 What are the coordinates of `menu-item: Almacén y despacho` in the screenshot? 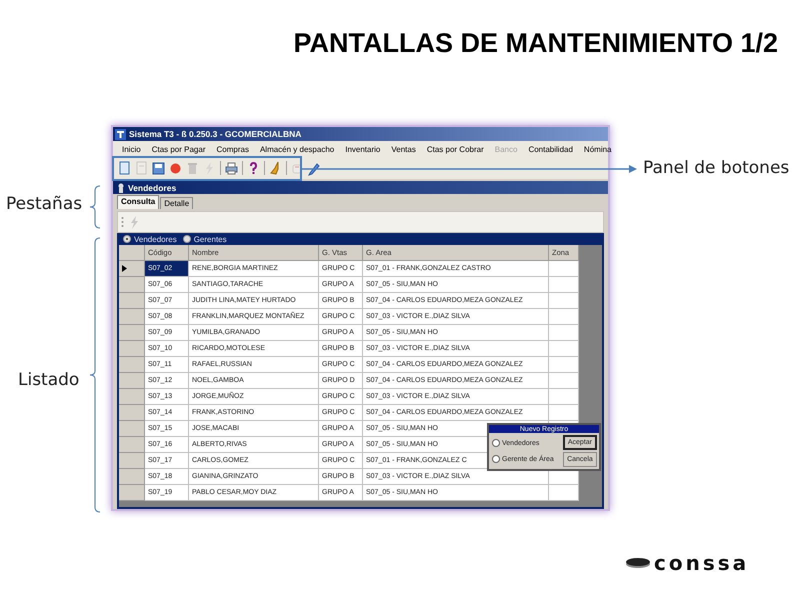 It's located at (297, 149).